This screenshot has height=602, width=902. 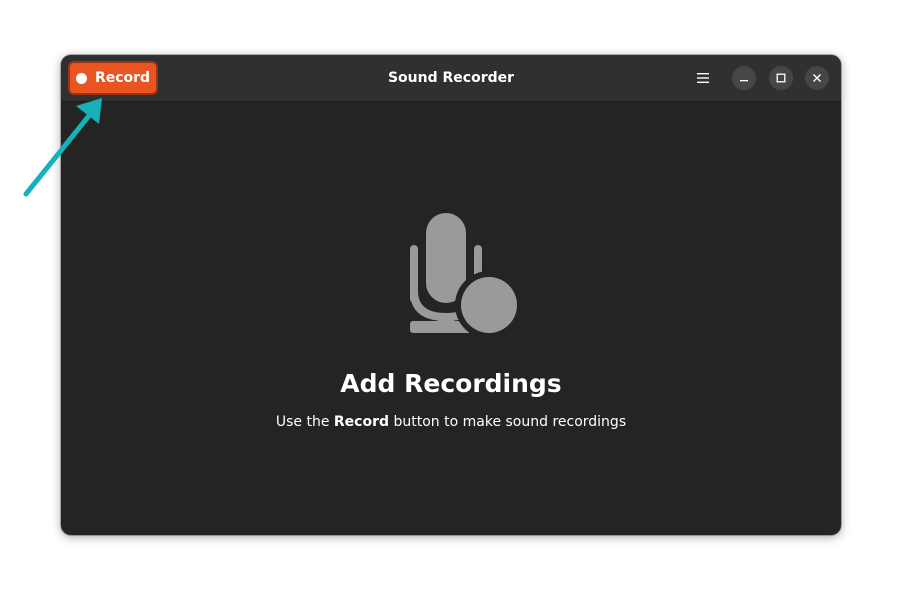 I want to click on description-prefix: Use the, so click(x=304, y=422).